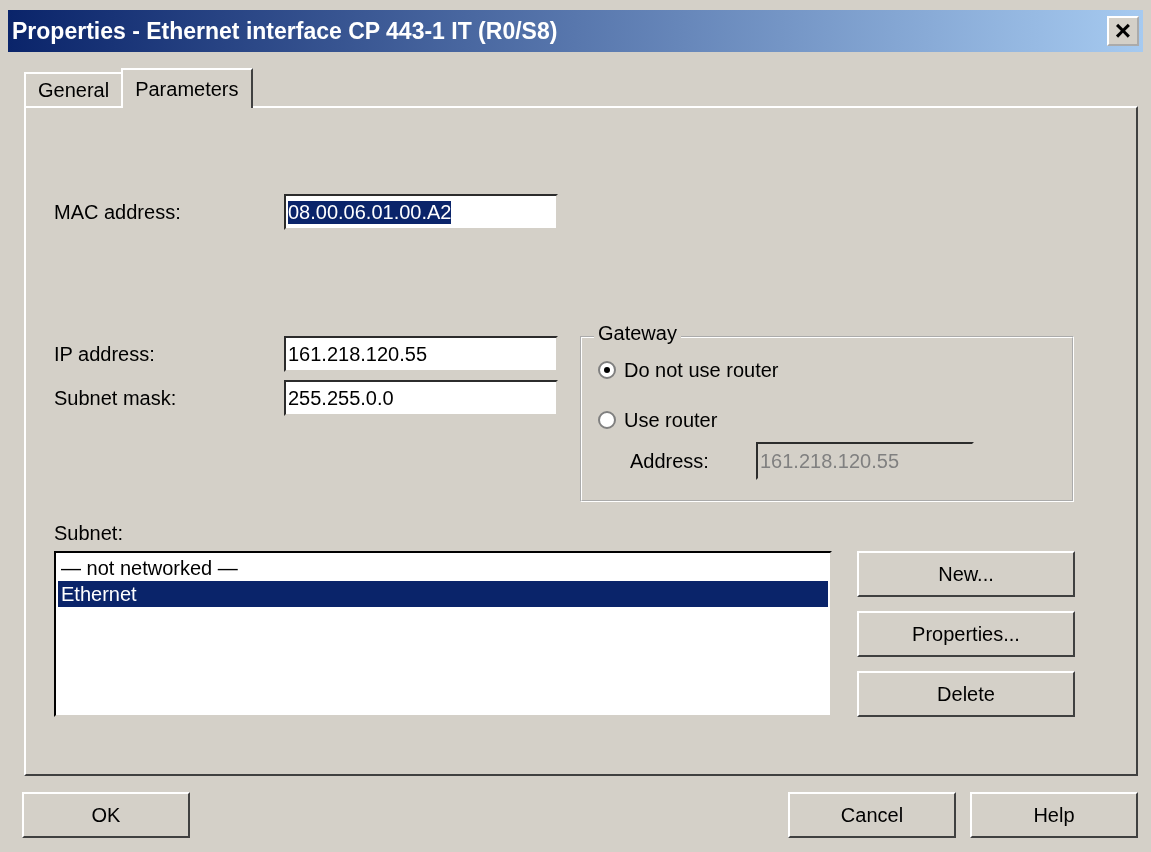  Describe the element at coordinates (443, 568) in the screenshot. I see `list-item: — not networked —` at that location.